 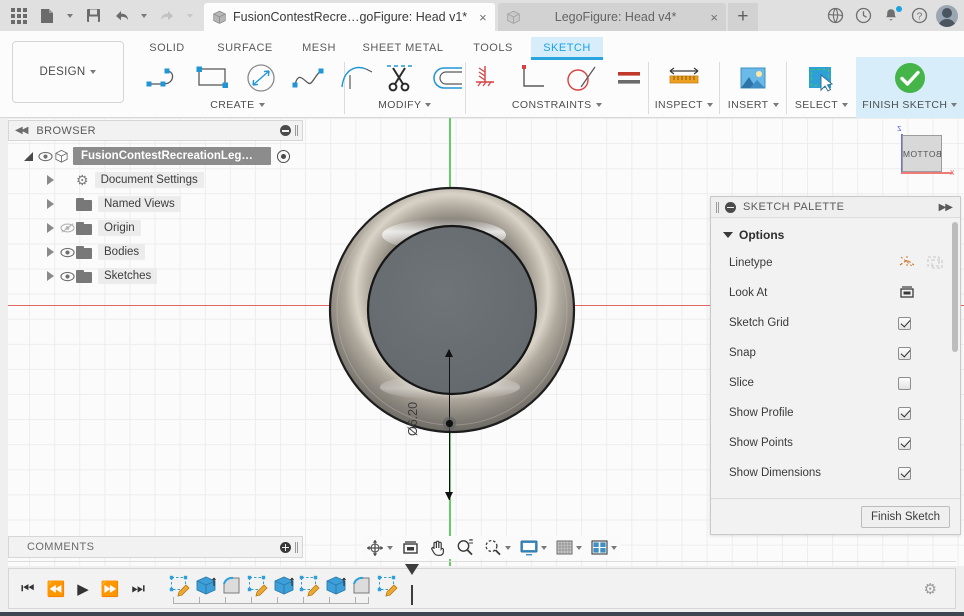 I want to click on circle-icon, so click(x=261, y=78).